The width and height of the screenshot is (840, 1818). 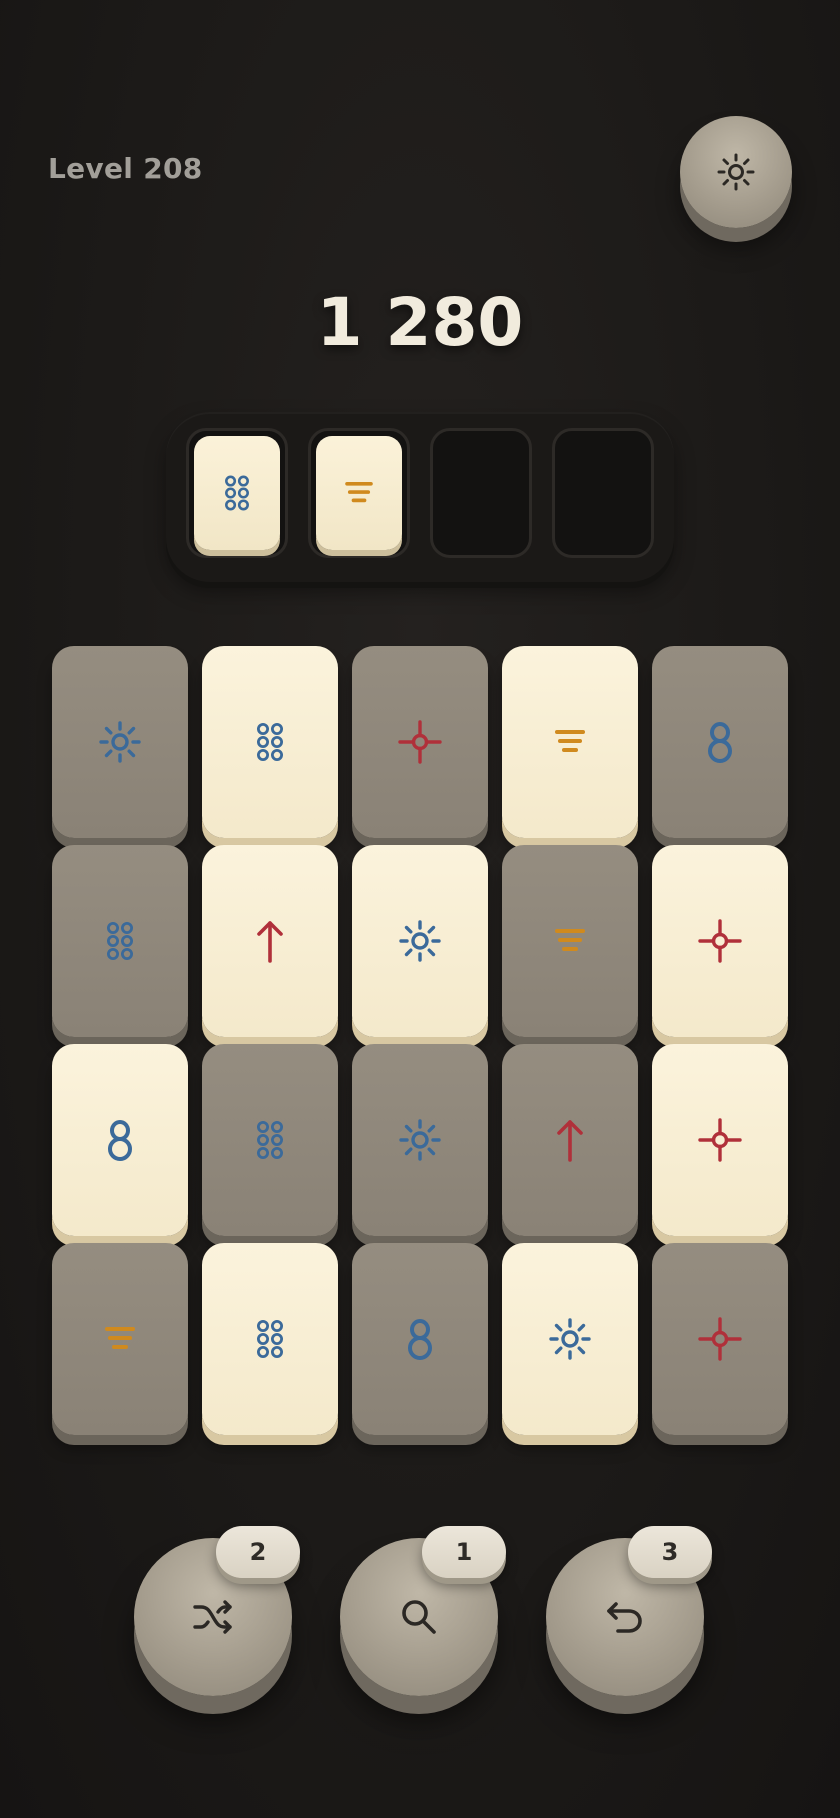 I want to click on tile-r4-c1, so click(x=120, y=1339).